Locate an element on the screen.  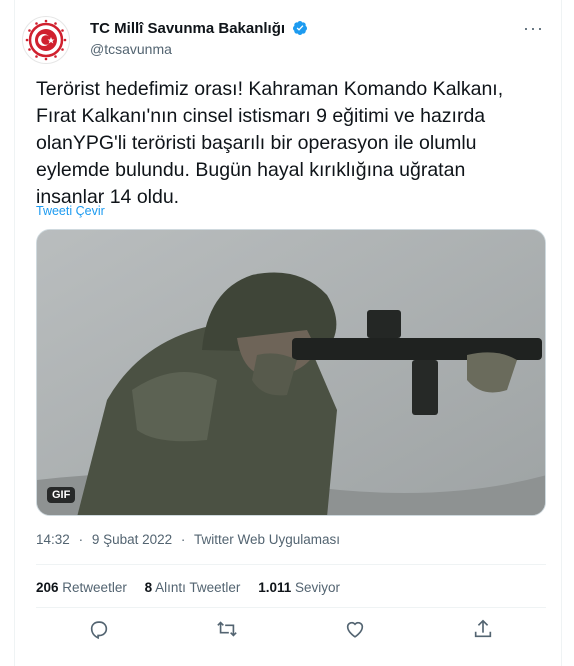
verified-badge-icon is located at coordinates (300, 28).